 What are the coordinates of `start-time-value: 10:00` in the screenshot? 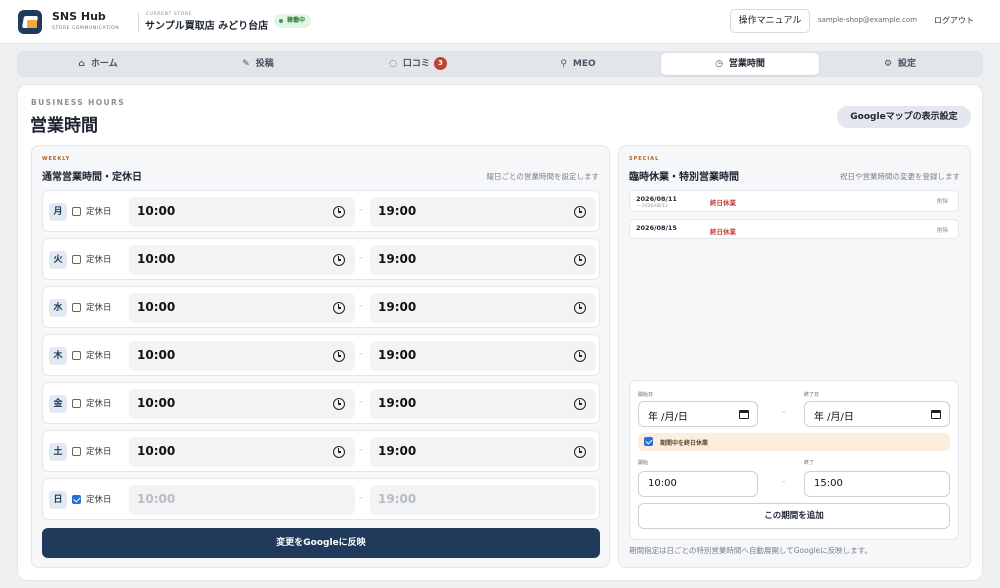 It's located at (662, 483).